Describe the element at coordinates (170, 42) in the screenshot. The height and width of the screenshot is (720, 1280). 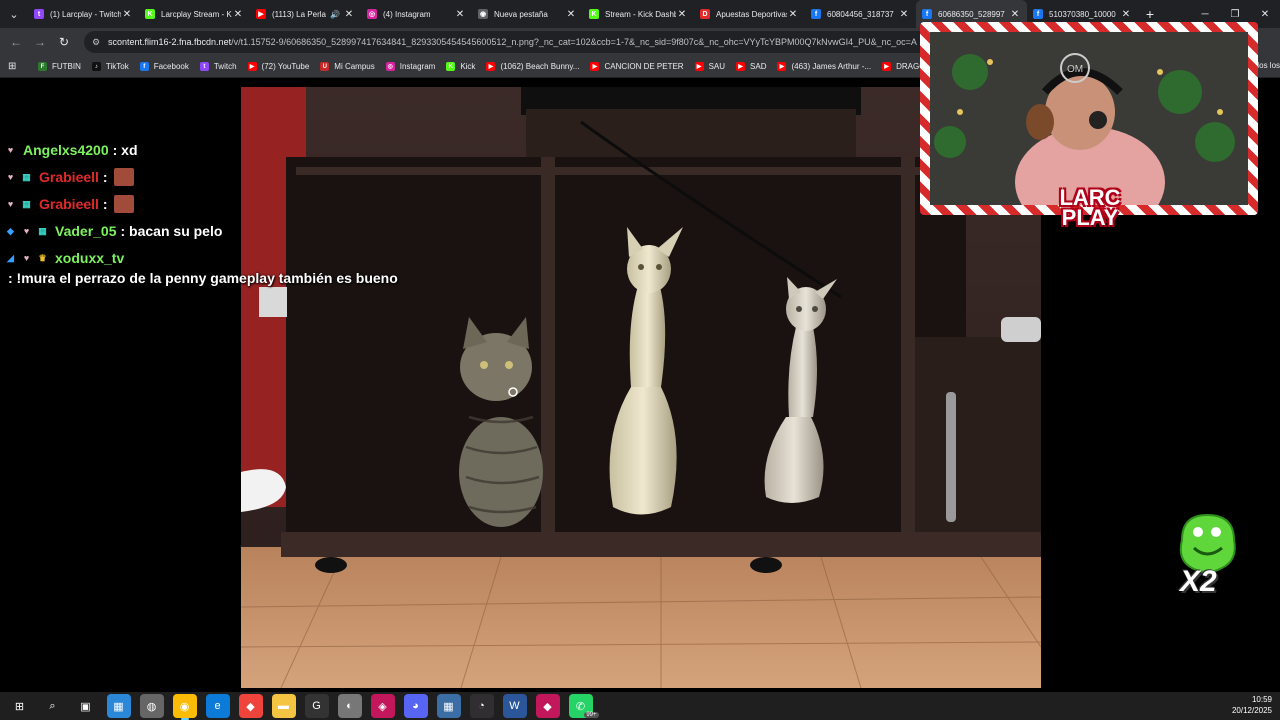
I see `url-host: scontent.flim16-2.fna.fbcdn.net` at that location.